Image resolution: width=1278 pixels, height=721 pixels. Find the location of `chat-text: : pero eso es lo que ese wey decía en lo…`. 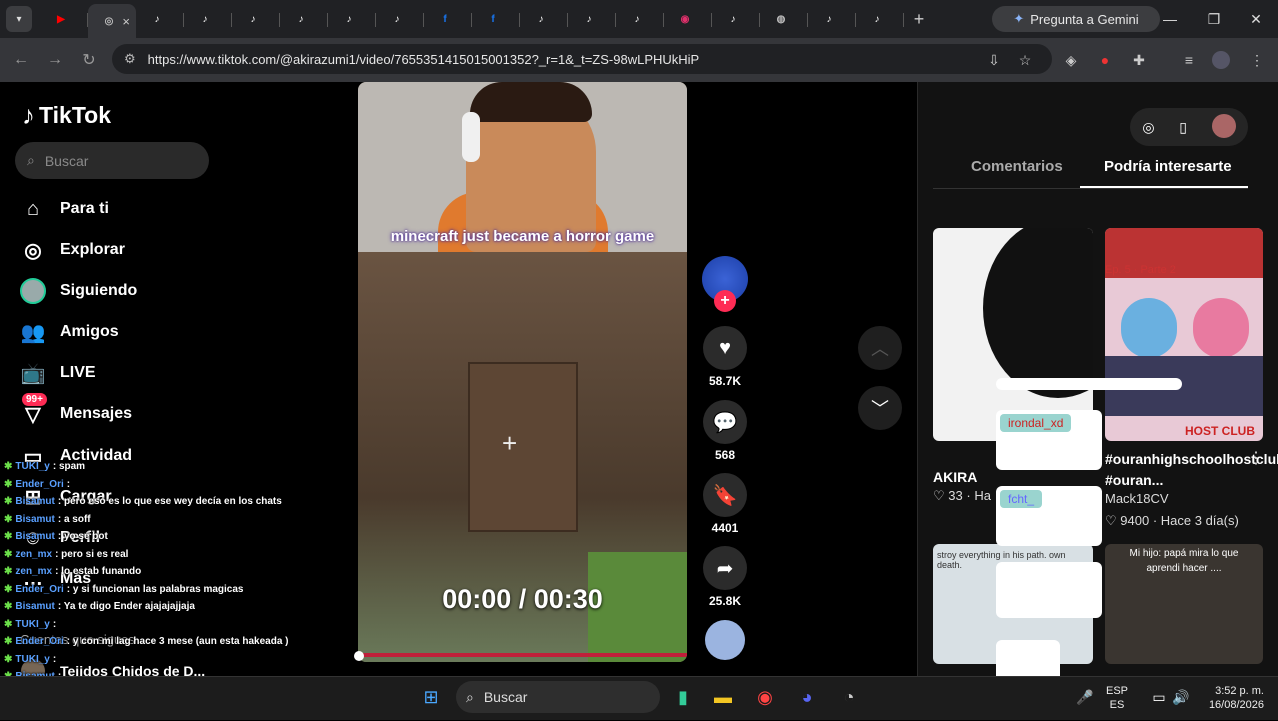

chat-text: : pero eso es lo que ese wey decía en lo… is located at coordinates (169, 502).